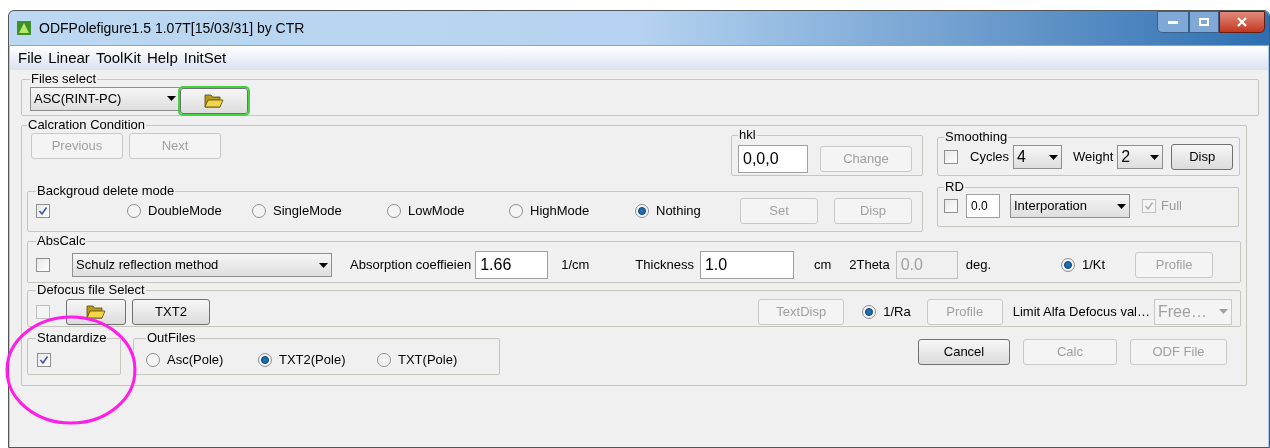 This screenshot has width=1270, height=448. What do you see at coordinates (1037, 157) in the screenshot?
I see `cycles-dropdown: 4` at bounding box center [1037, 157].